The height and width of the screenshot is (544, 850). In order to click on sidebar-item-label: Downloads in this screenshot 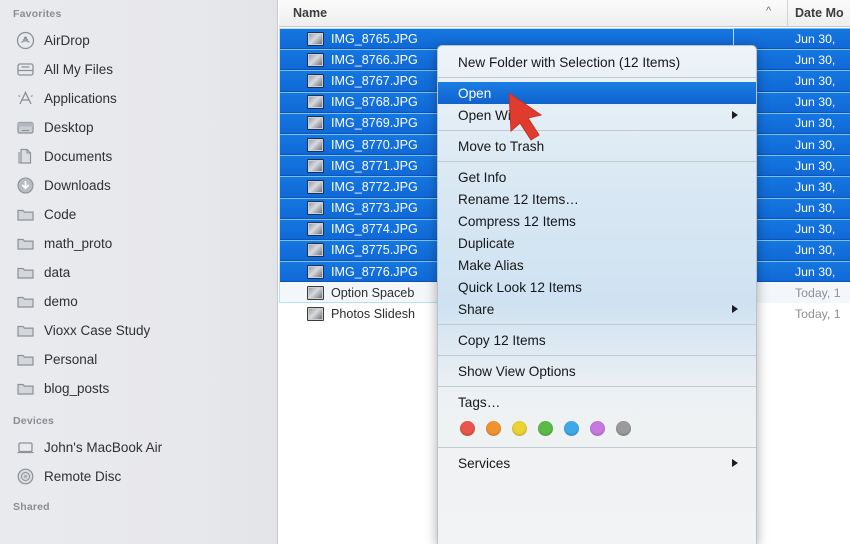, I will do `click(77, 185)`.